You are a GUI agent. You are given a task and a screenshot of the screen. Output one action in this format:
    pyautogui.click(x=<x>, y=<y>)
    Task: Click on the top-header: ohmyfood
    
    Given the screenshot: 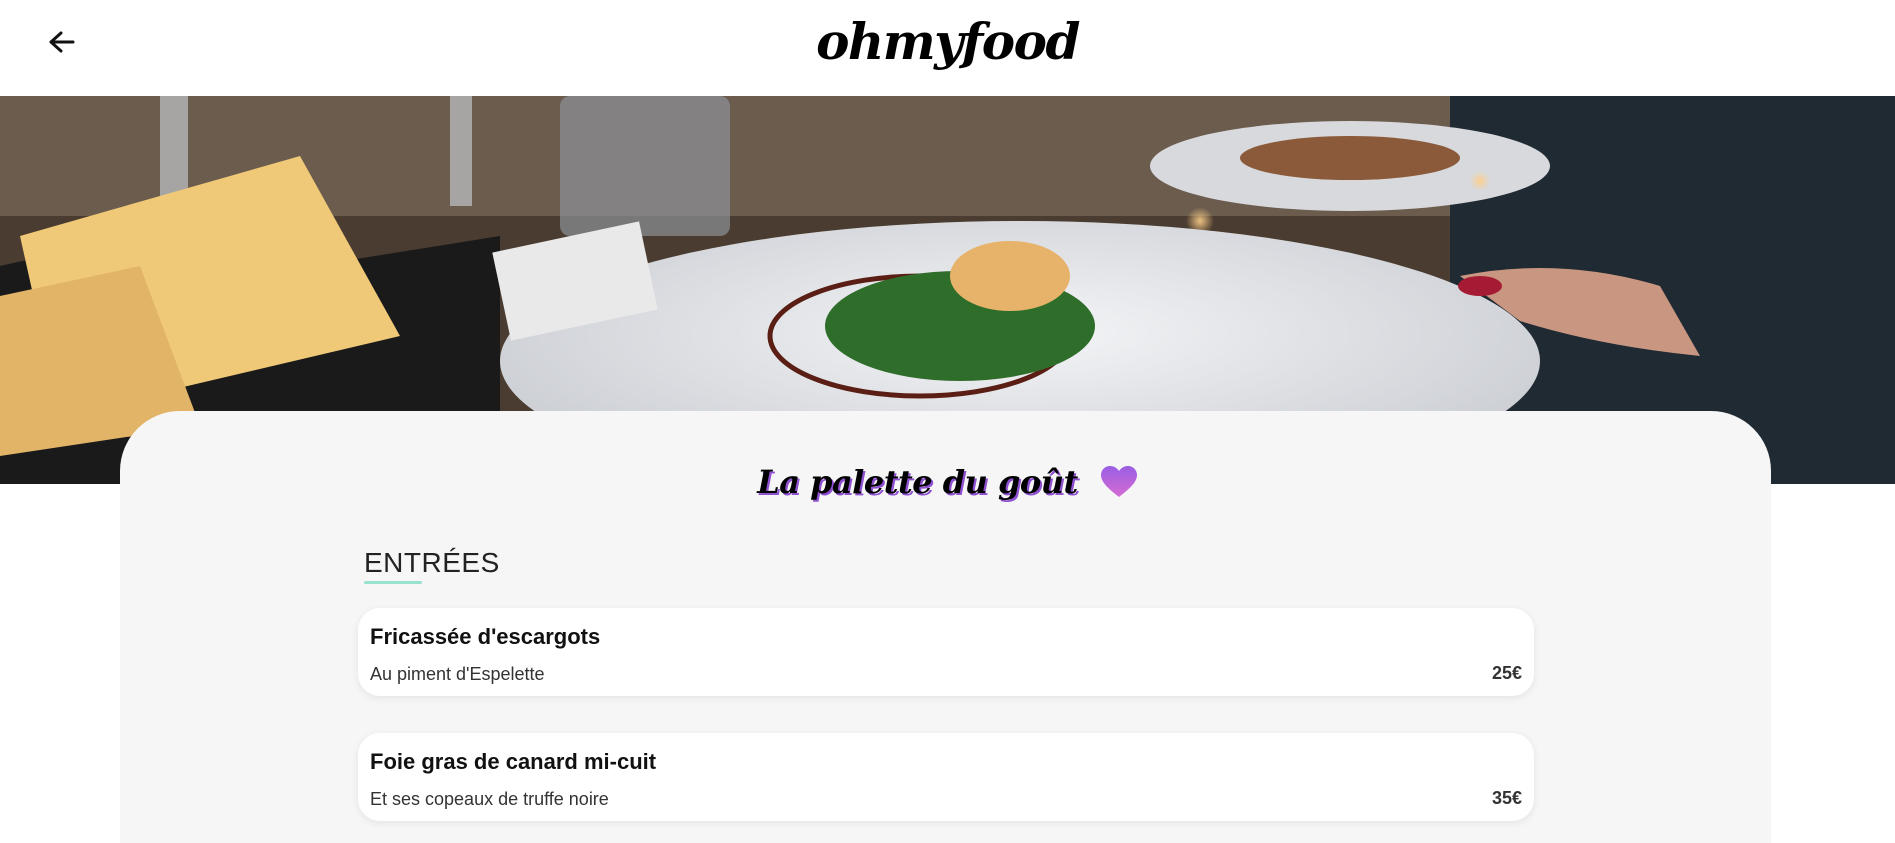 What is the action you would take?
    pyautogui.click(x=947, y=48)
    